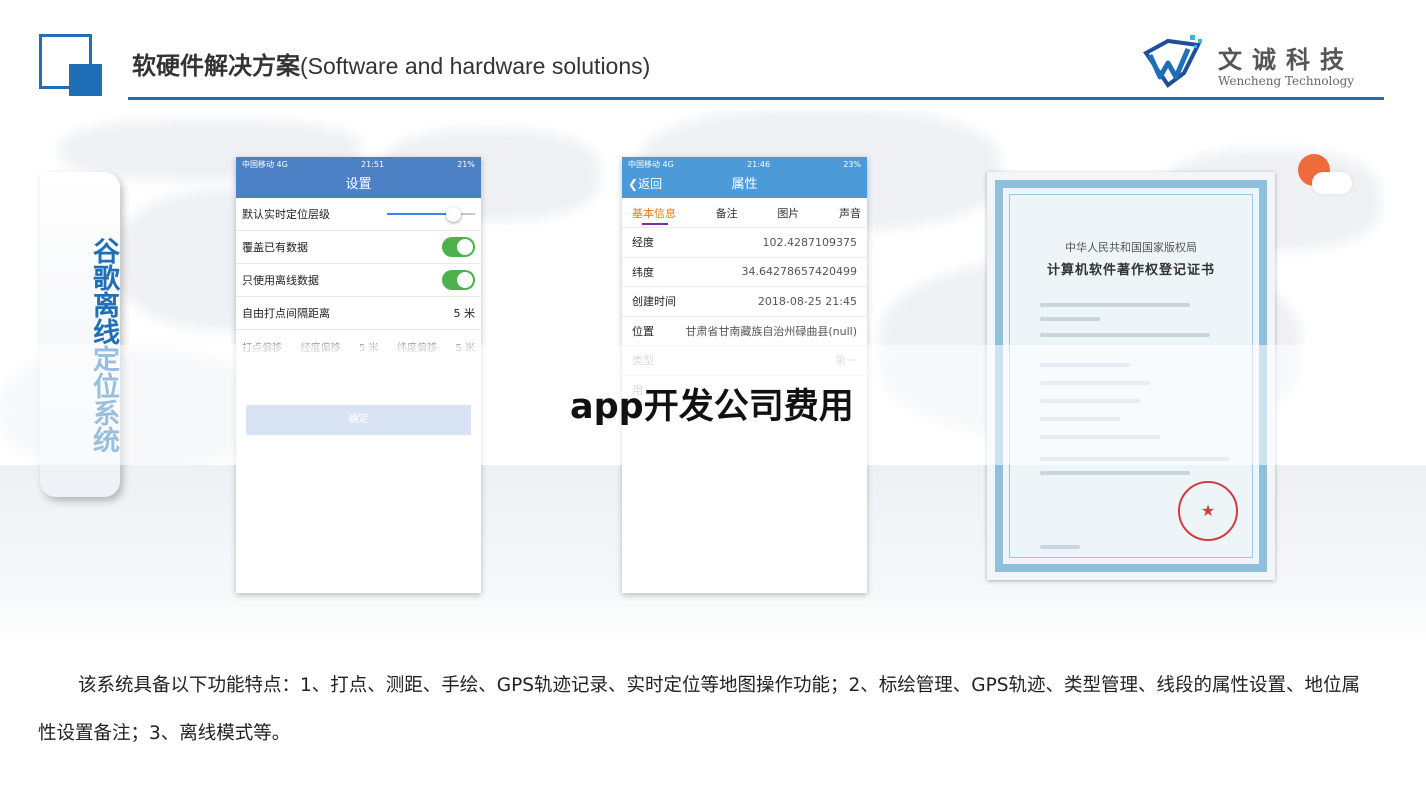  Describe the element at coordinates (712, 407) in the screenshot. I see `overlay-caption: app开发公司费用` at that location.